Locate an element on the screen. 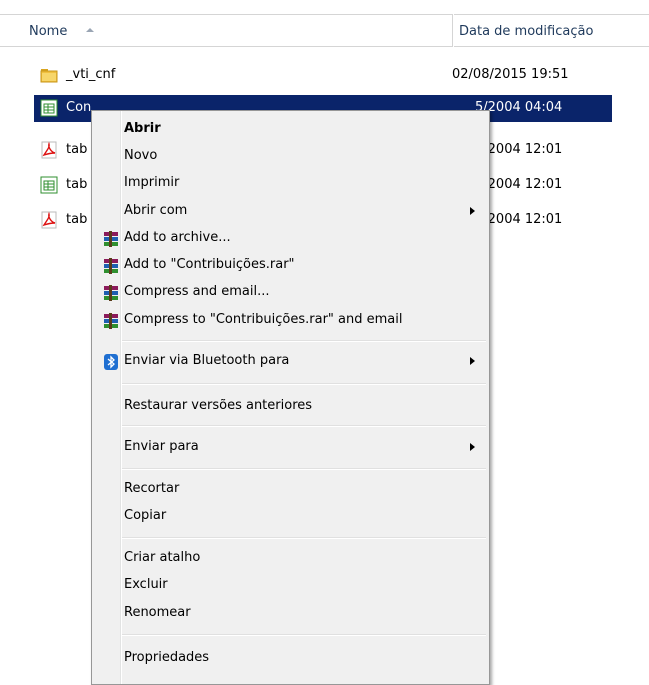 The width and height of the screenshot is (649, 685). menu-item-label: Enviar via Bluetooth para is located at coordinates (207, 360).